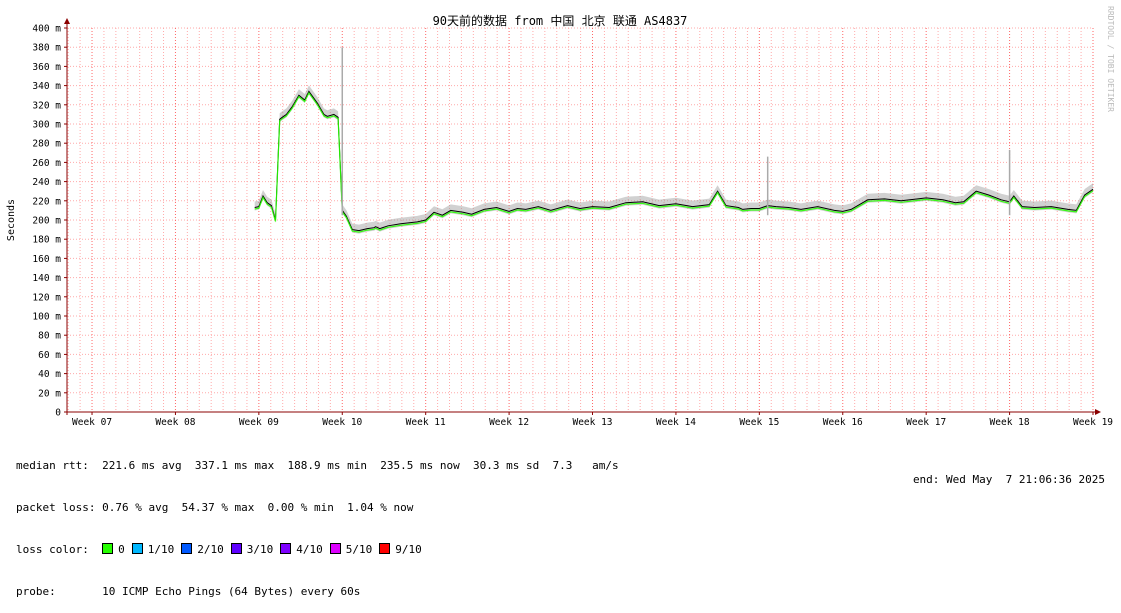 The width and height of the screenshot is (1121, 613). What do you see at coordinates (46, 182) in the screenshot?
I see `y-tick-label: 240 m` at bounding box center [46, 182].